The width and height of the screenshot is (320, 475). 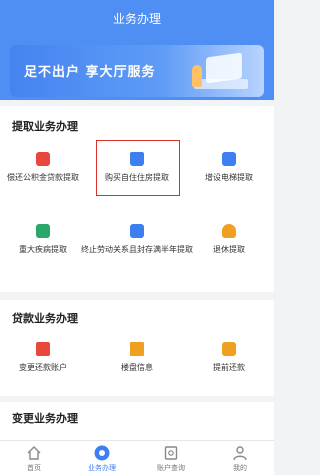 I want to click on service-label: 提前还款, so click(x=229, y=367).